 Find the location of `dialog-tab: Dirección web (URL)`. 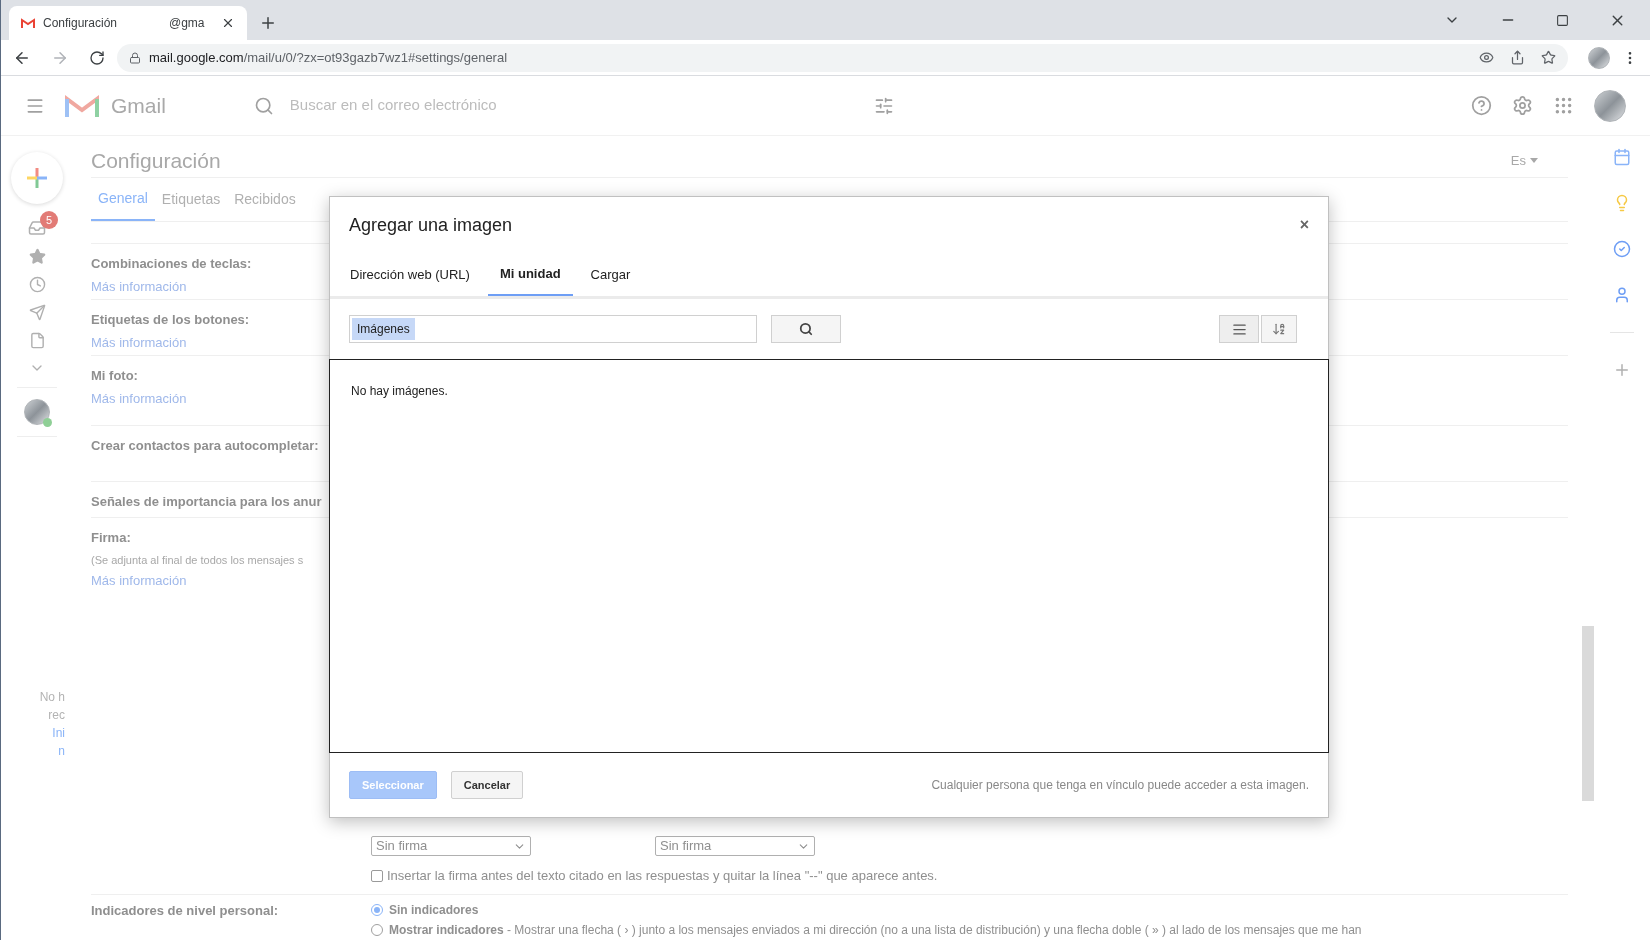

dialog-tab: Dirección web (URL) is located at coordinates (410, 274).